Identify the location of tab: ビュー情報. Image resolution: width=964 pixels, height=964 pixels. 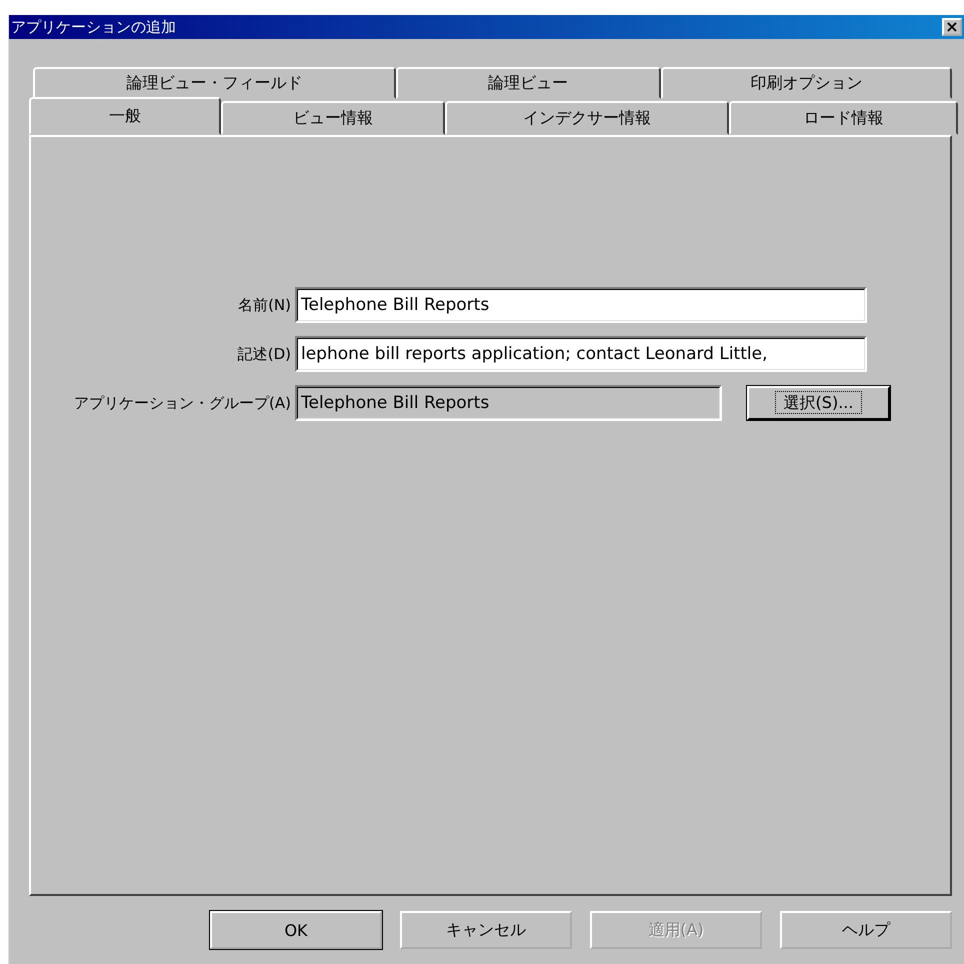
(333, 118).